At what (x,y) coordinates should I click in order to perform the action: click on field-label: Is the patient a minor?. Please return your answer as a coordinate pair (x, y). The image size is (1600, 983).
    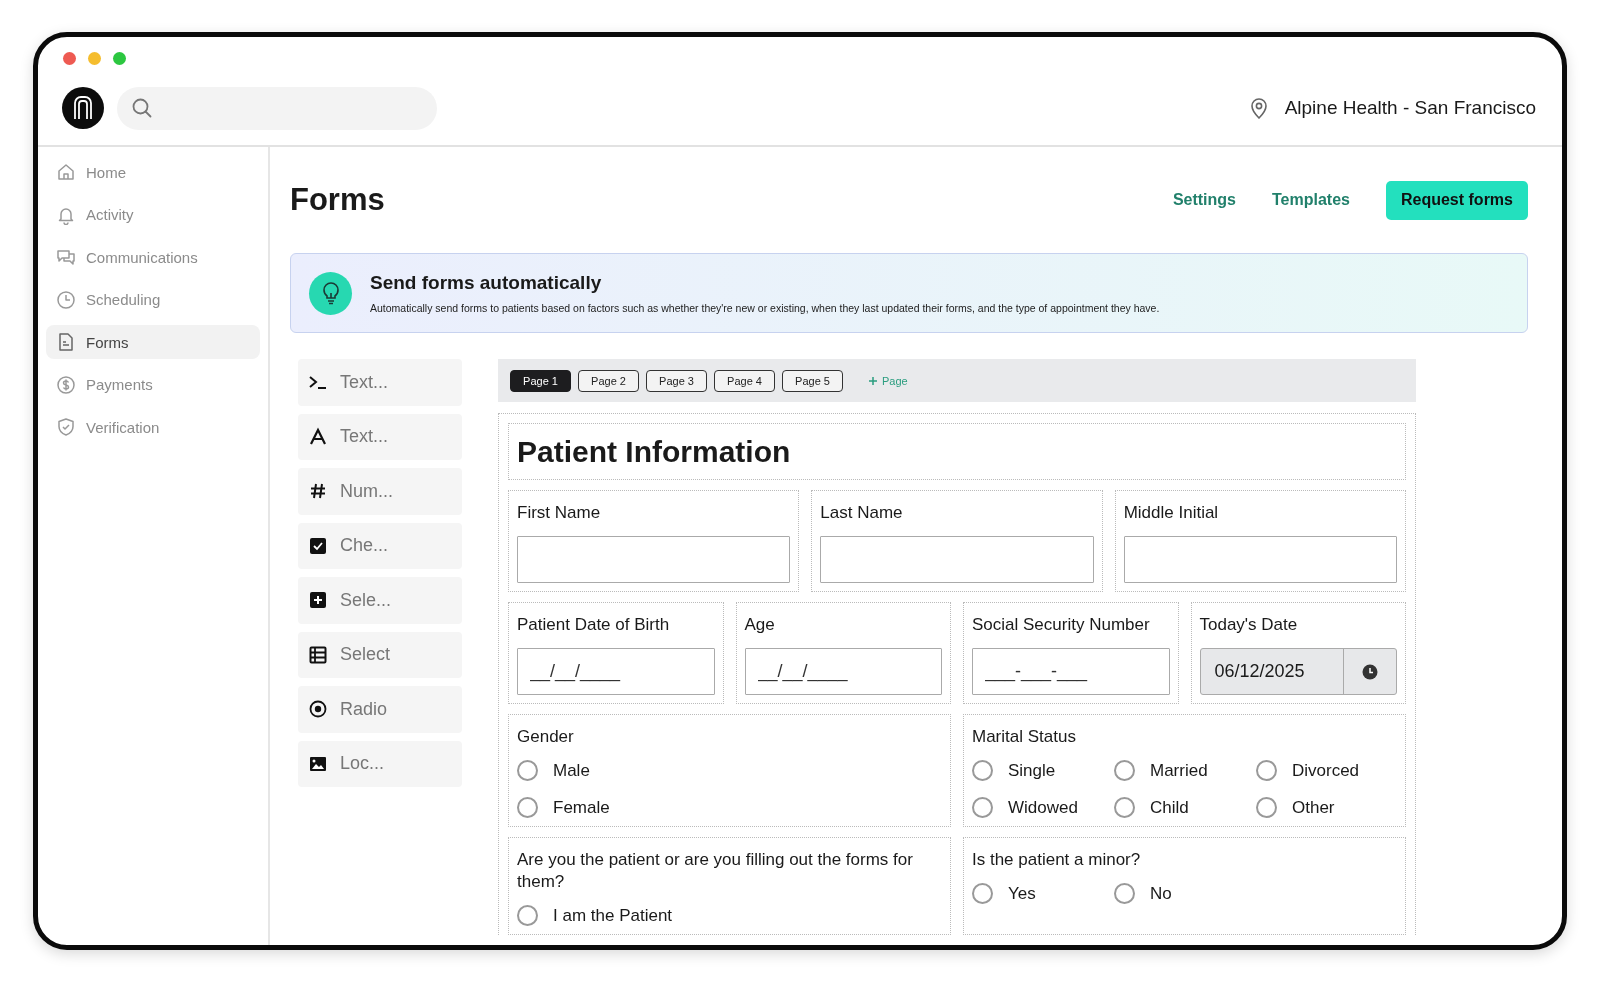
    Looking at the image, I should click on (1057, 860).